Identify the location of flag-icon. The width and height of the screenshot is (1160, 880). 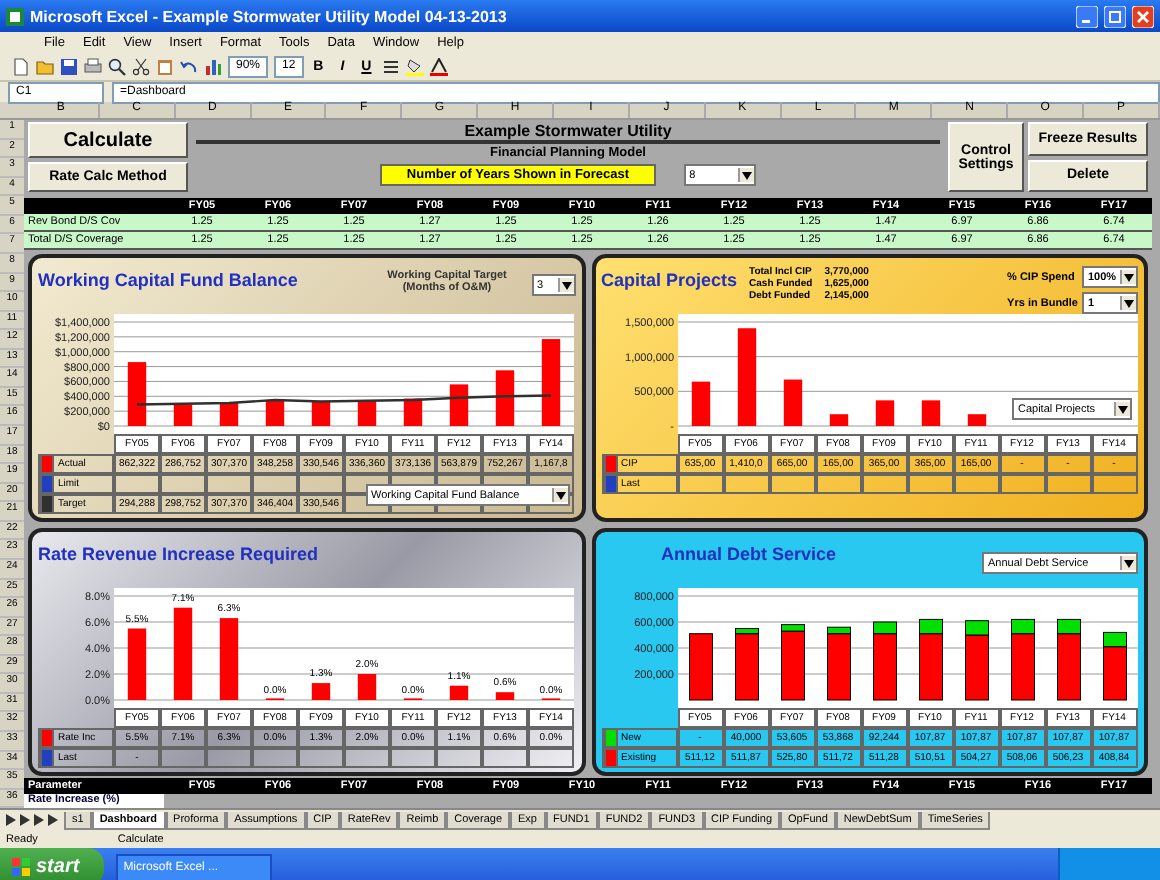
(21, 867).